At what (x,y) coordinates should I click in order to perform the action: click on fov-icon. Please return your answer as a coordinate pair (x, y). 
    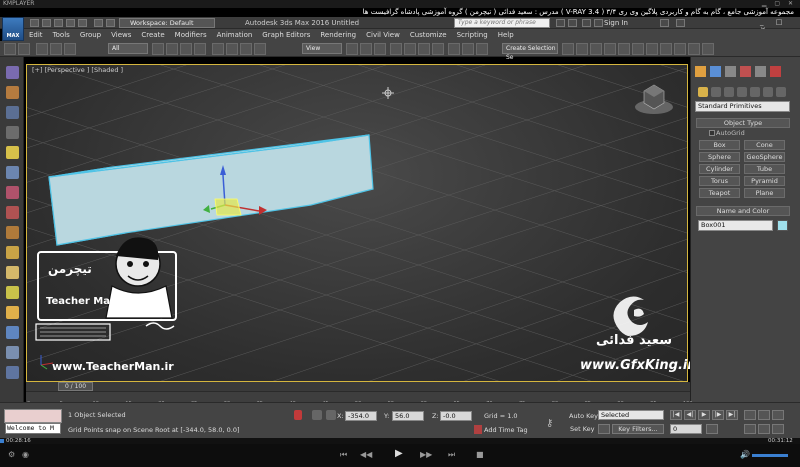
    Looking at the image, I should click on (750, 429).